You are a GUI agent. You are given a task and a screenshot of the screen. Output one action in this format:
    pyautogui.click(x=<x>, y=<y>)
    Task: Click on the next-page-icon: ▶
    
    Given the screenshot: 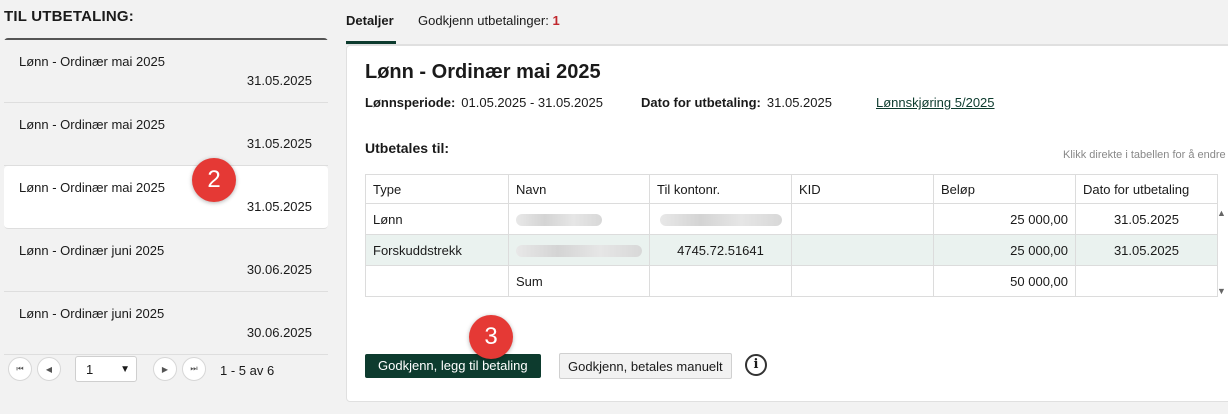 What is the action you would take?
    pyautogui.click(x=165, y=369)
    